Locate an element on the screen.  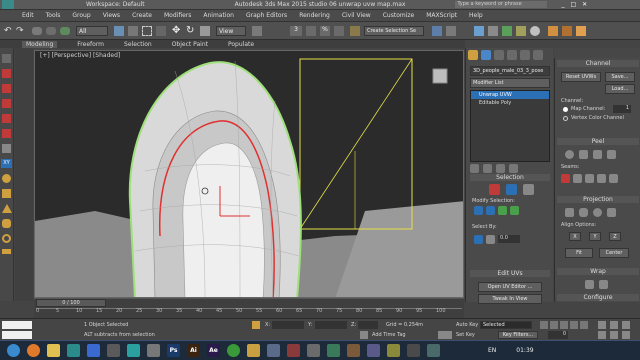
maya-icon is located at coordinates (133, 350).